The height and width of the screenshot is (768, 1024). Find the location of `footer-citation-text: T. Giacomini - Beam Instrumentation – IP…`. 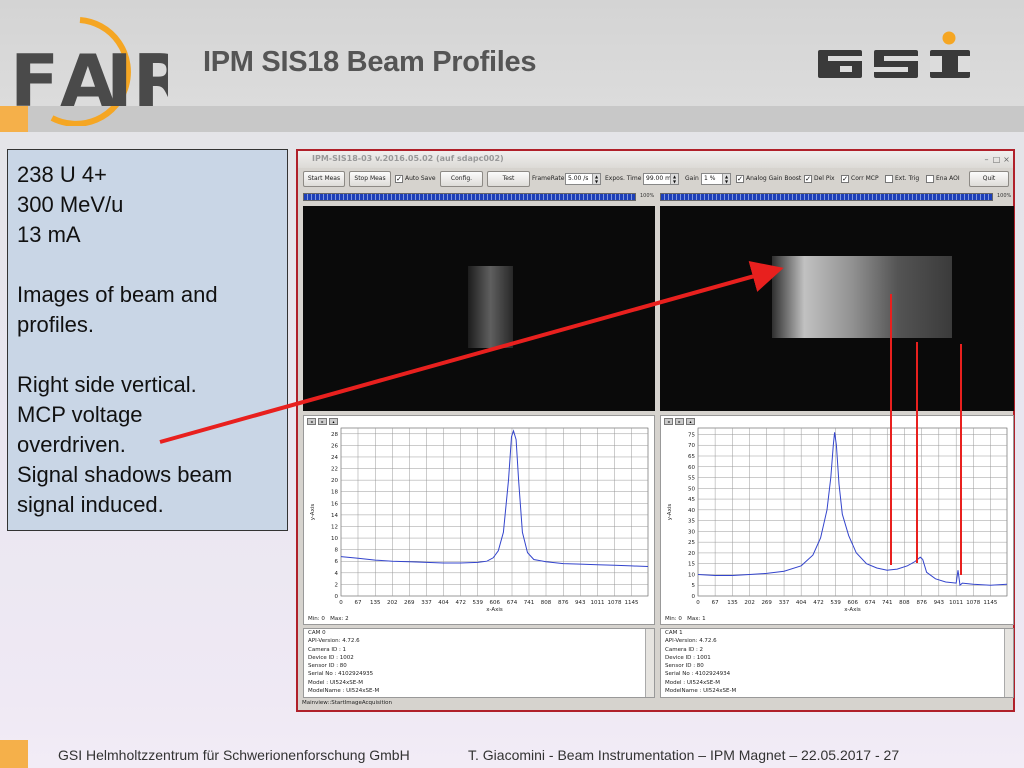

footer-citation-text: T. Giacomini - Beam Instrumentation – IP… is located at coordinates (676, 755).